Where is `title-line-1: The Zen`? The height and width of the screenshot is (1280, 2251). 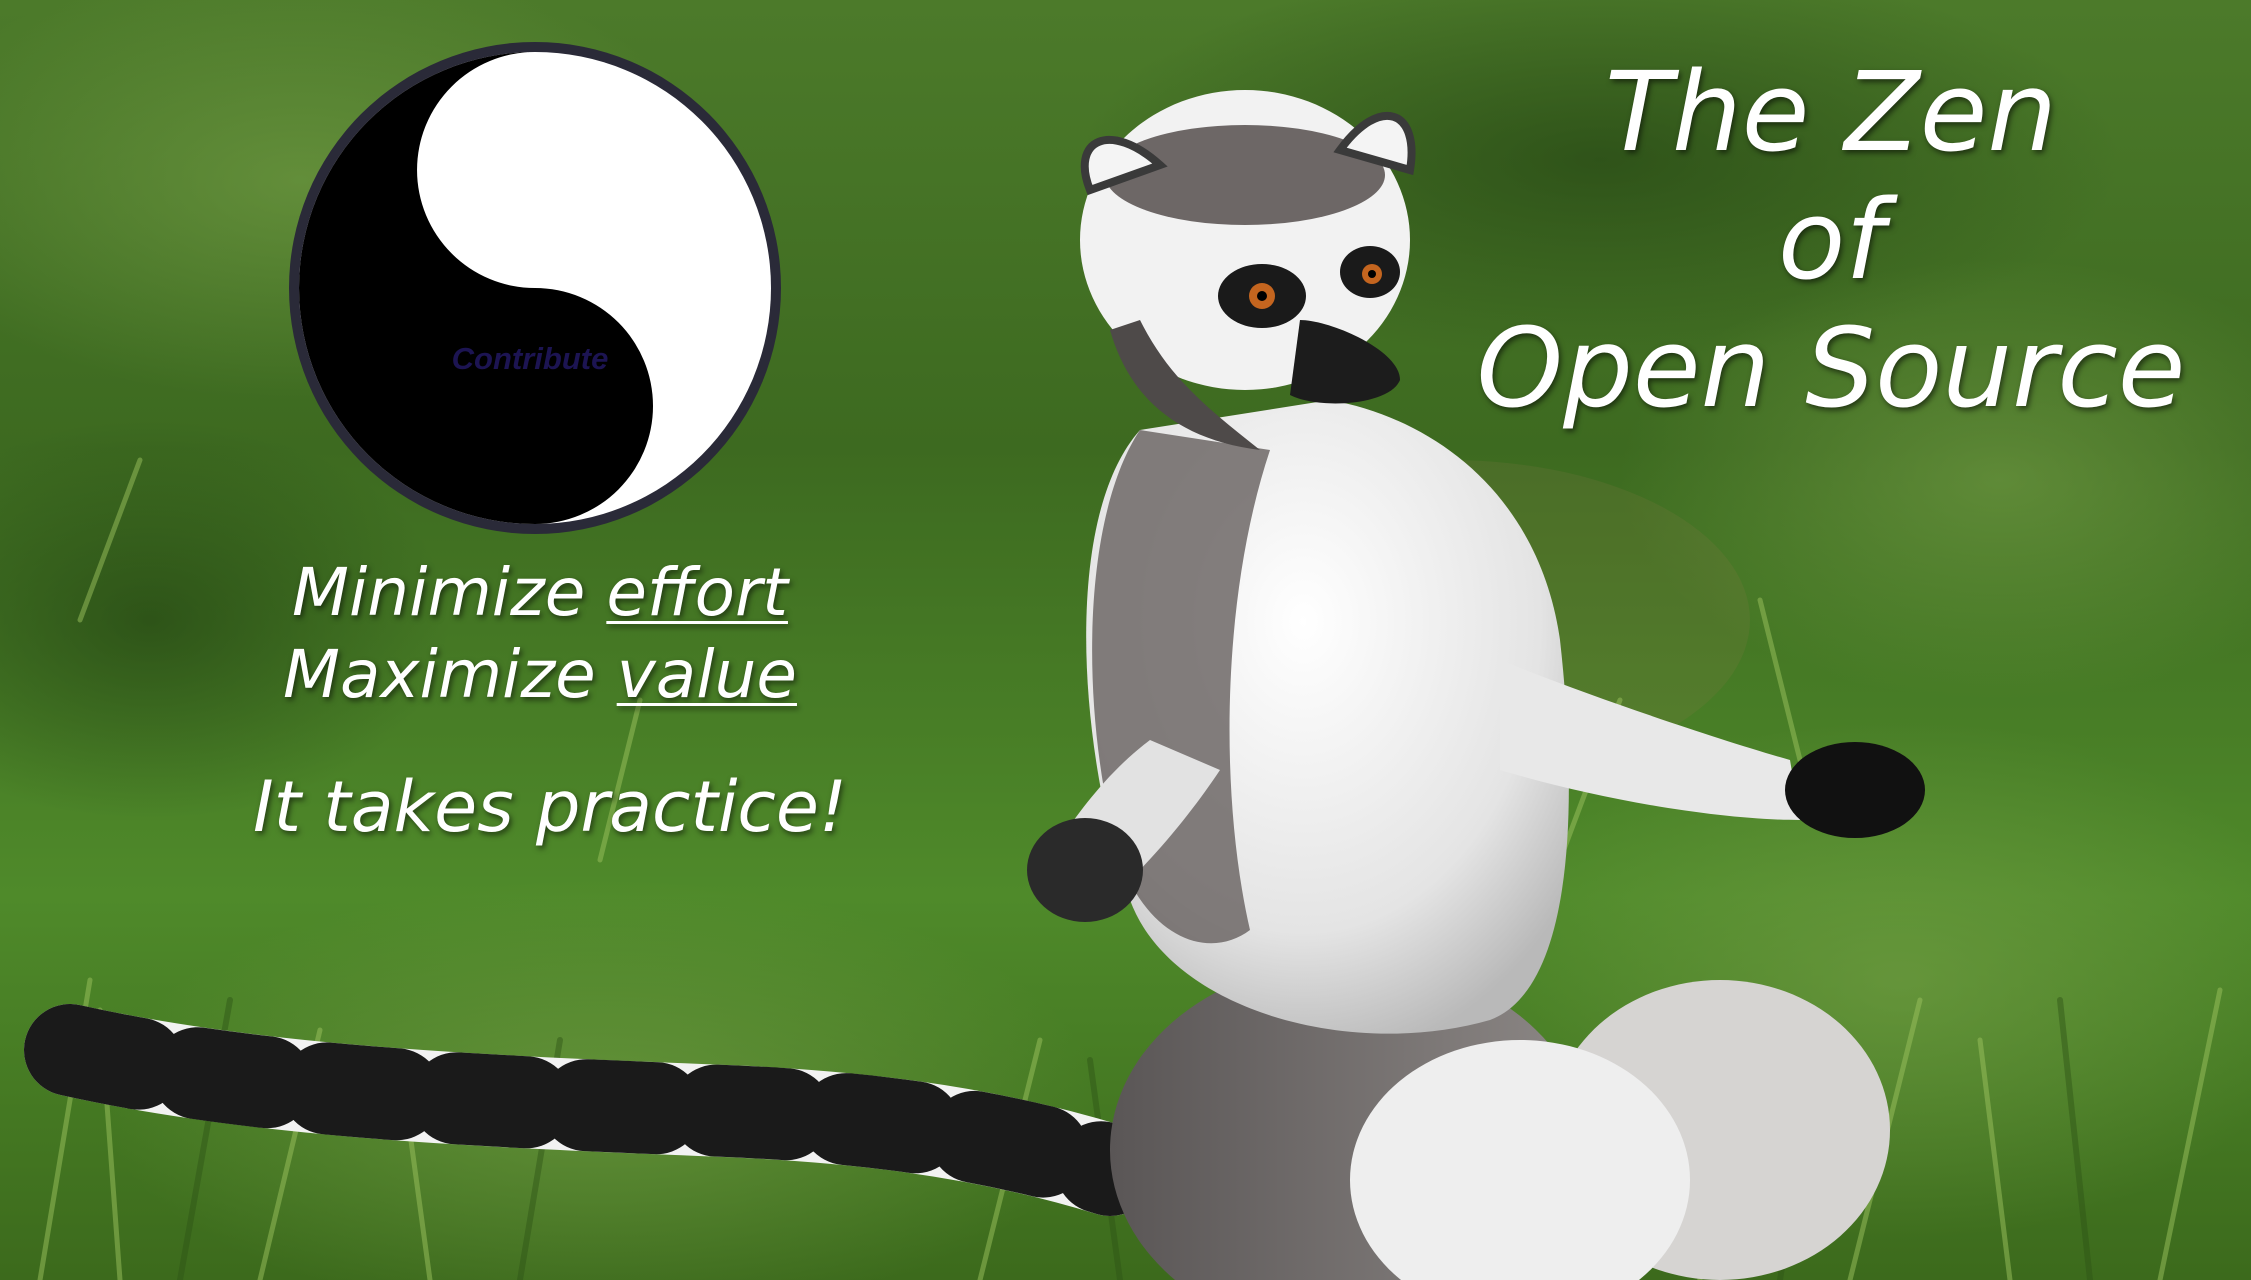
title-line-1: The Zen is located at coordinates (1831, 112).